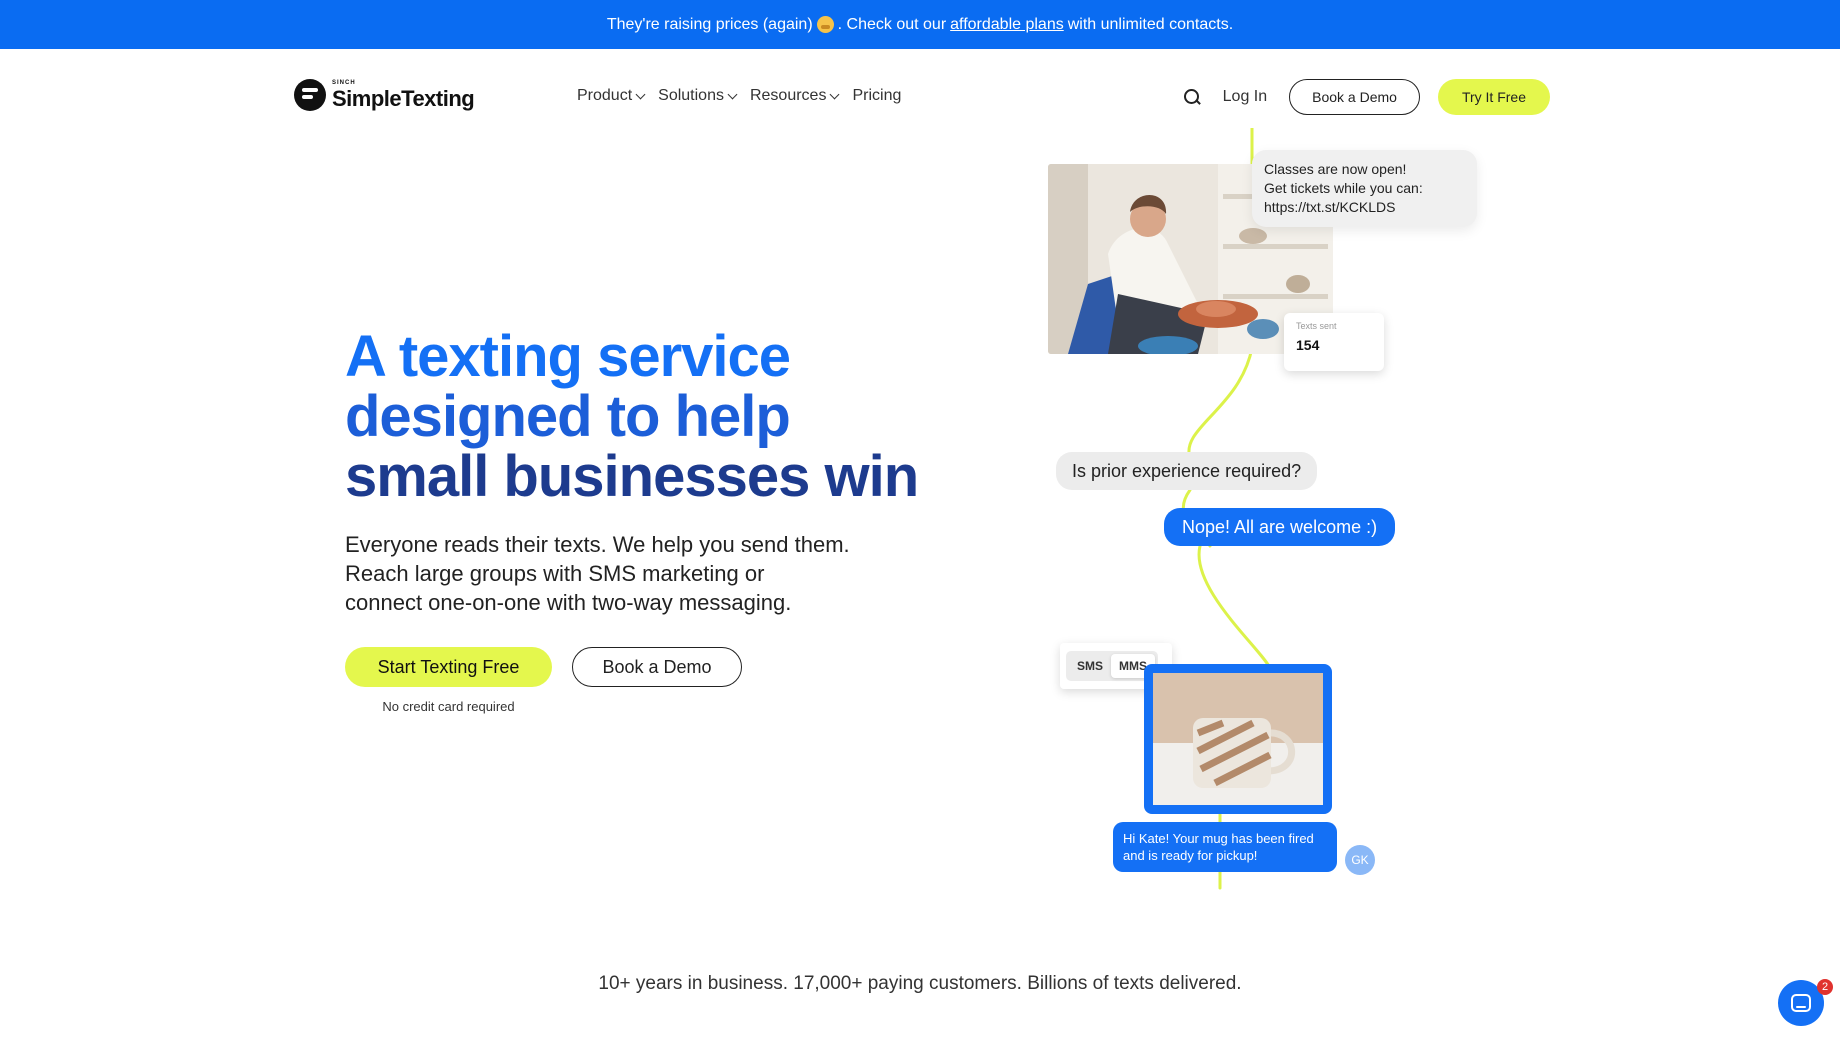 This screenshot has width=1840, height=1041. Describe the element at coordinates (1190, 855) in the screenshot. I see `message-line: and is ready for pickup!` at that location.